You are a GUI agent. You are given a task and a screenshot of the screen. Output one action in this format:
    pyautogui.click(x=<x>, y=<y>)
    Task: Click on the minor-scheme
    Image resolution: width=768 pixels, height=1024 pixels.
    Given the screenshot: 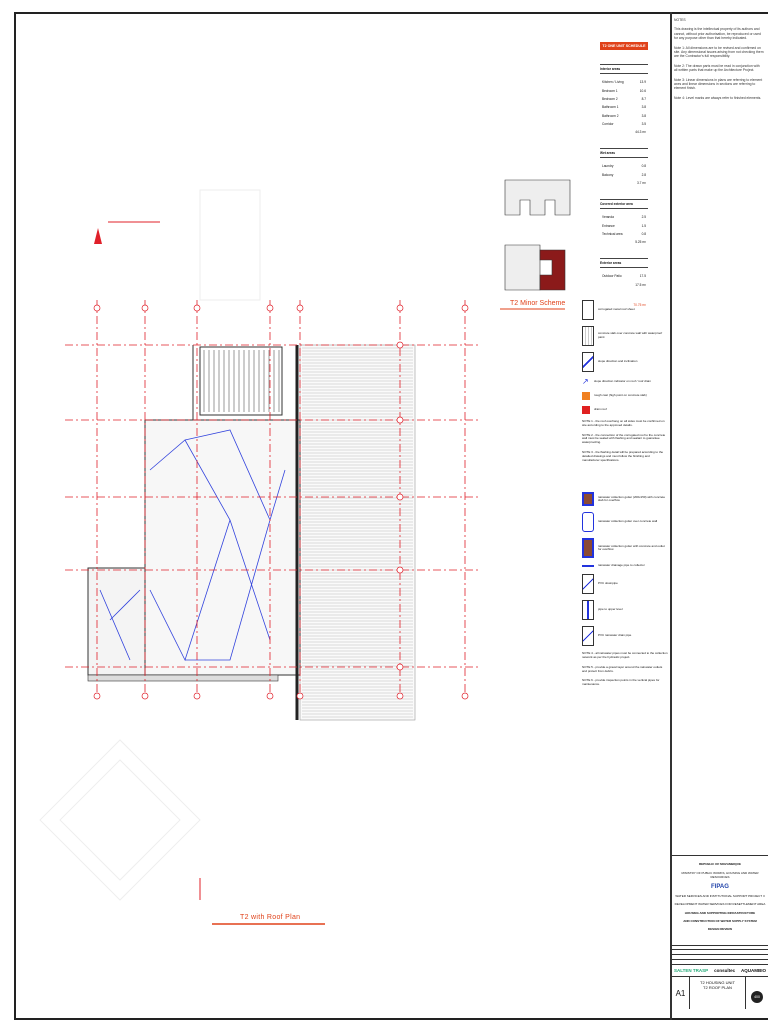 What is the action you would take?
    pyautogui.click(x=537, y=235)
    